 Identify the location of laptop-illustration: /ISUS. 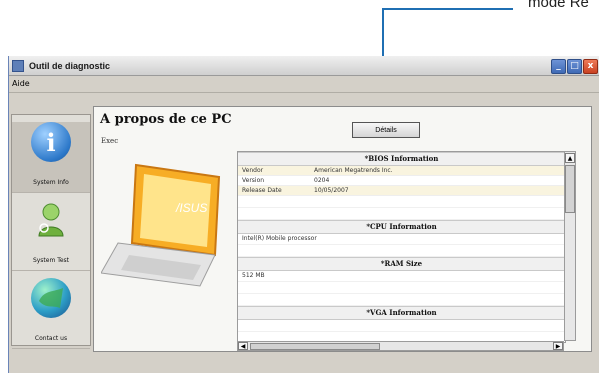
(165, 227).